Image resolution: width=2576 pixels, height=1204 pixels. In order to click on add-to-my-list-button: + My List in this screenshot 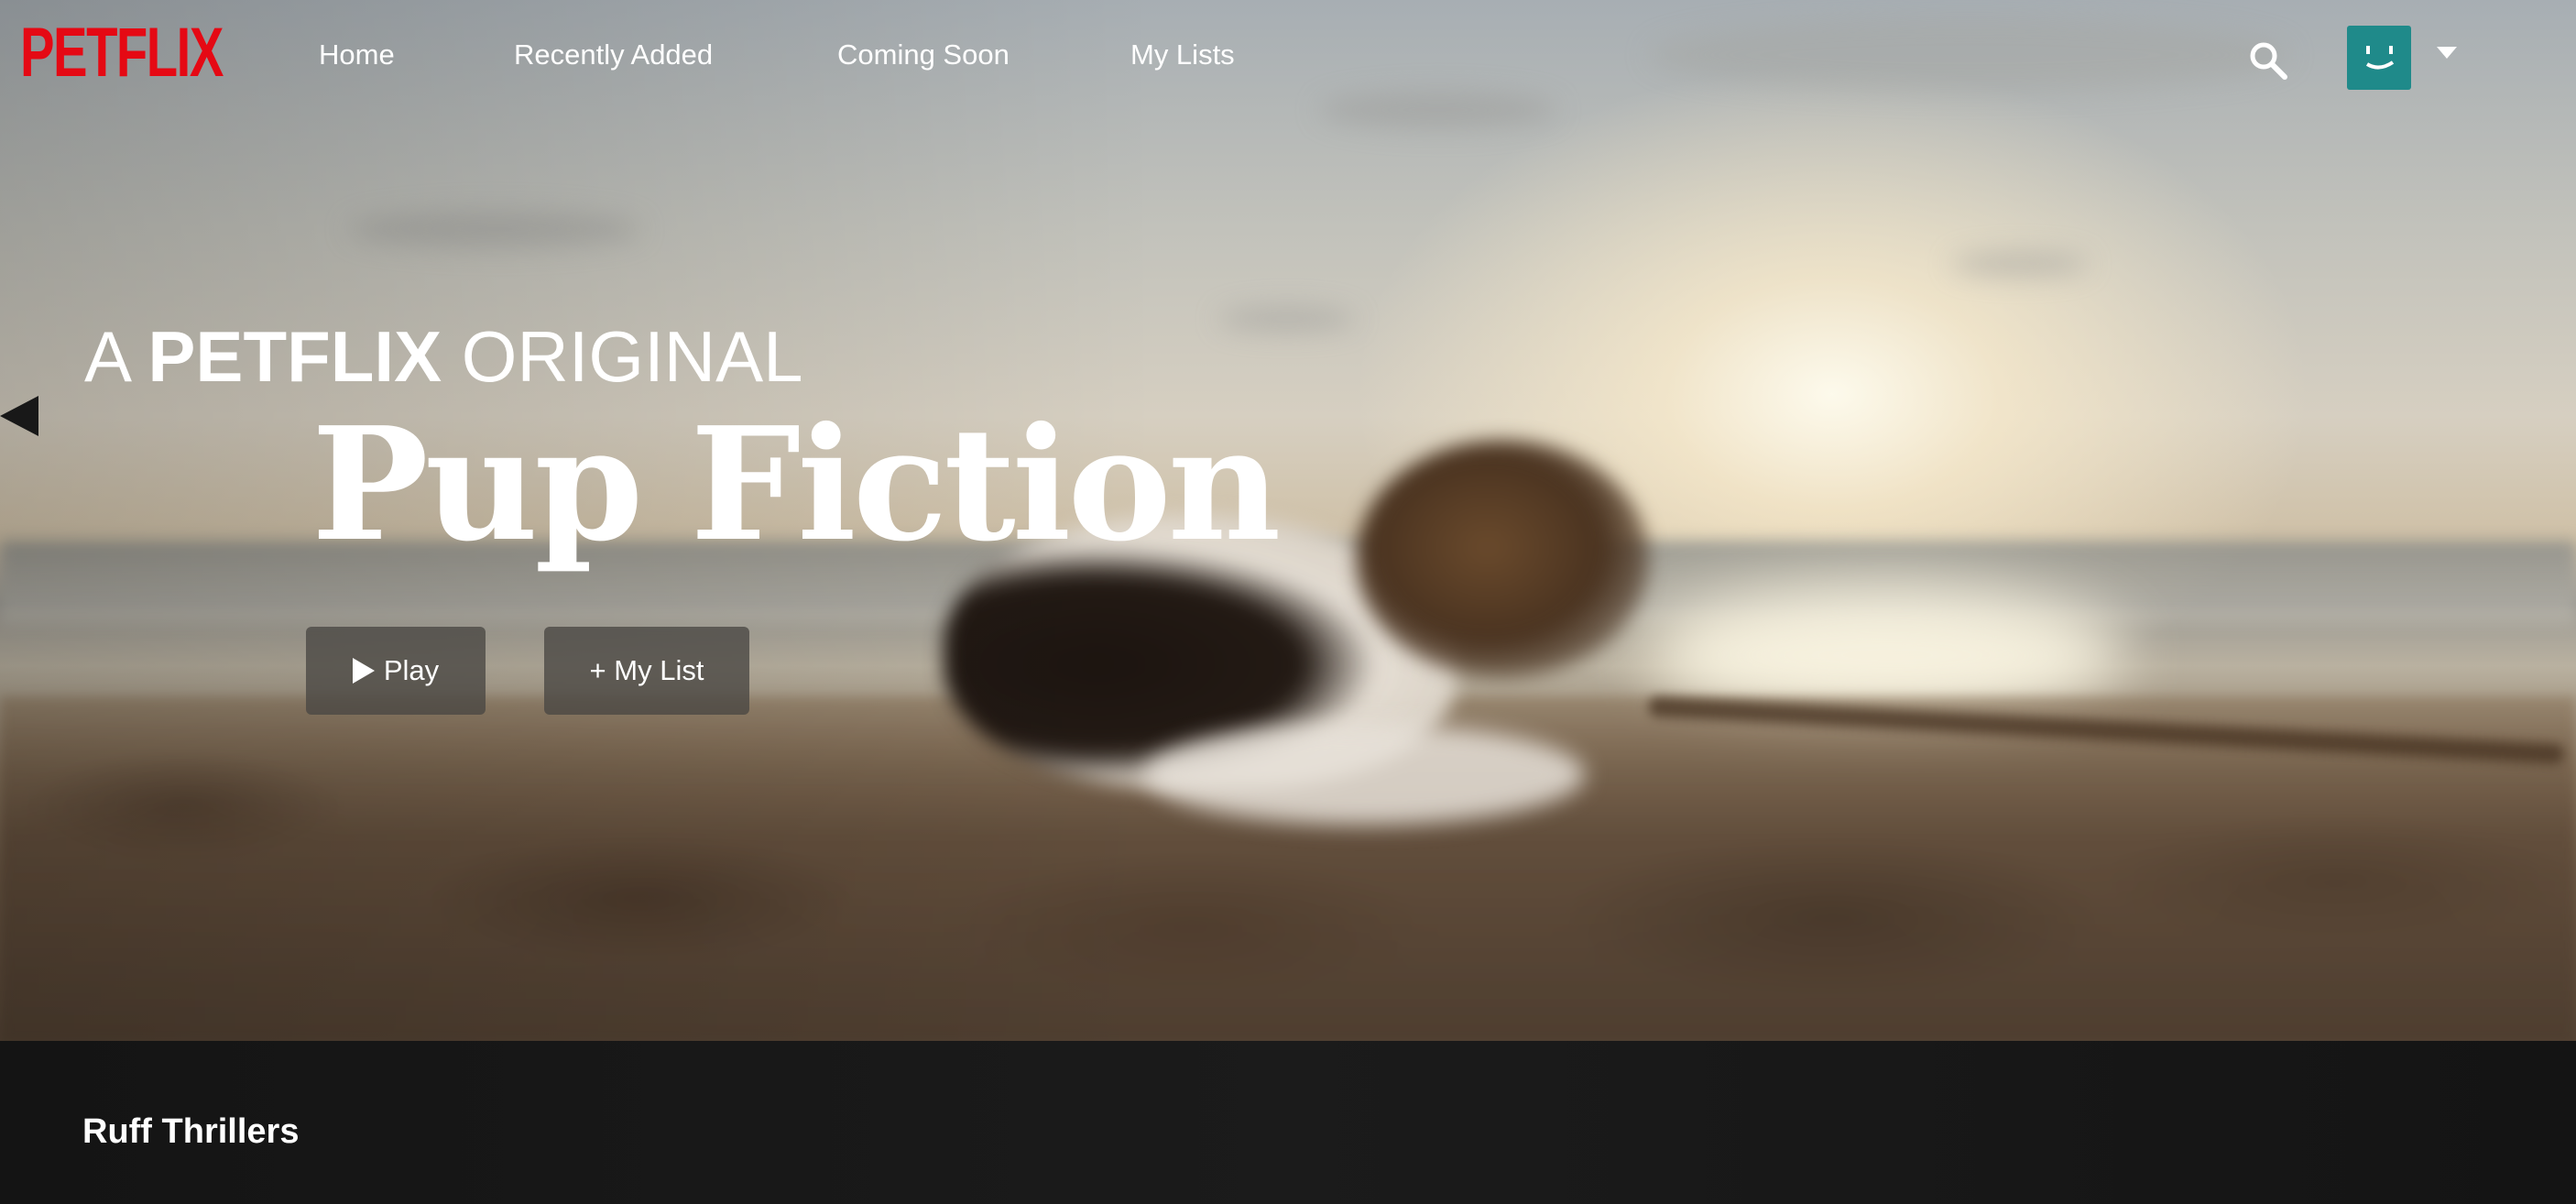, I will do `click(647, 671)`.